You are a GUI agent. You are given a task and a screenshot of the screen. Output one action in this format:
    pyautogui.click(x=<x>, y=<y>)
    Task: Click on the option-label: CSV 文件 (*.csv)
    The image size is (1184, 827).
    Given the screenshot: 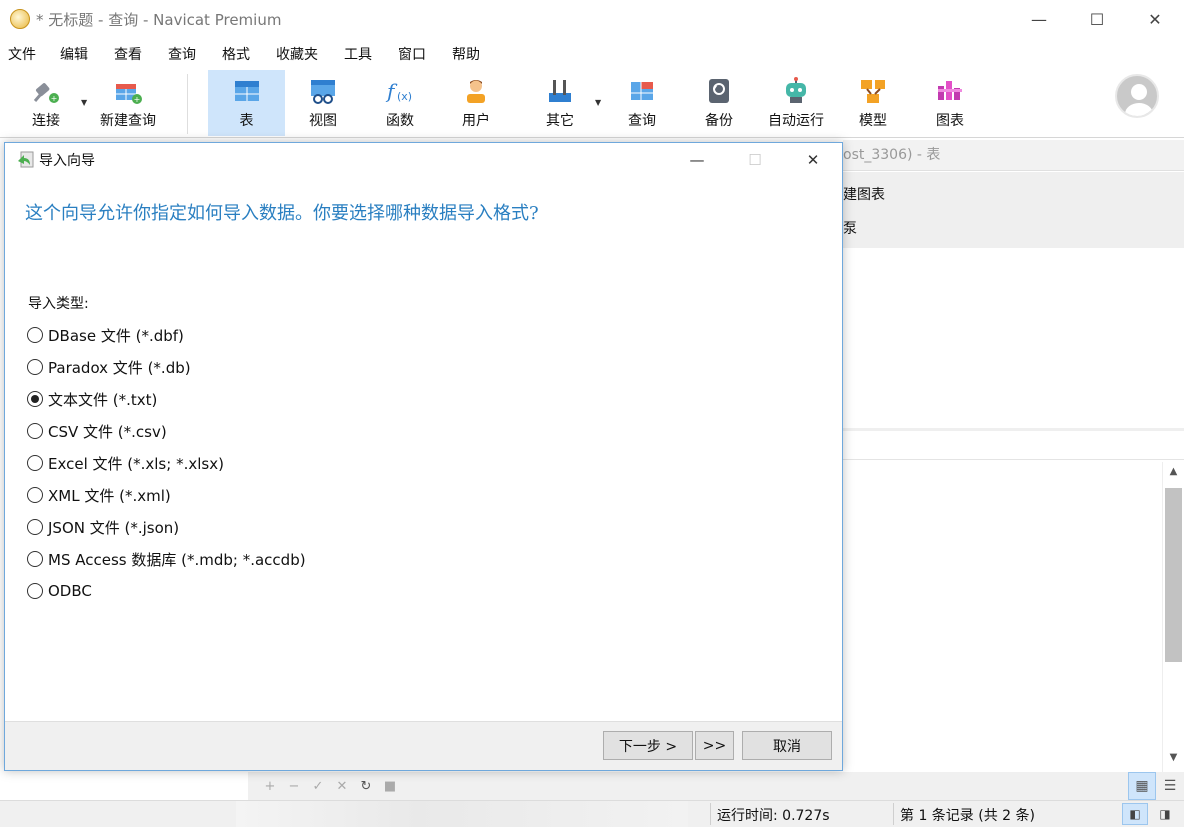 What is the action you would take?
    pyautogui.click(x=107, y=431)
    